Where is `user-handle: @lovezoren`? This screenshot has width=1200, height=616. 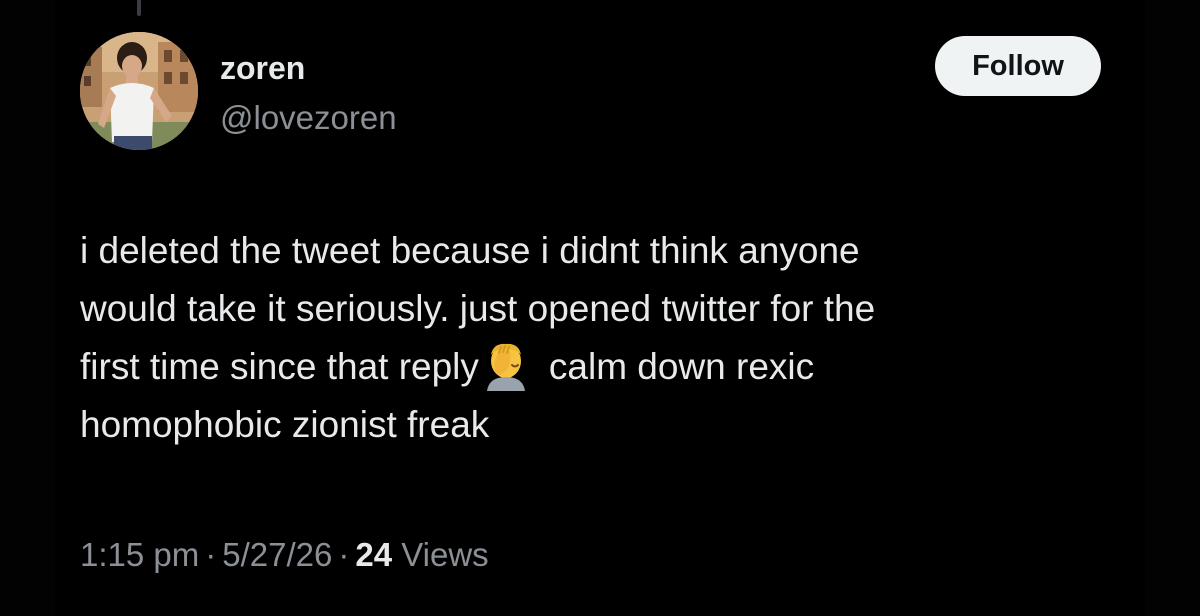
user-handle: @lovezoren is located at coordinates (308, 118).